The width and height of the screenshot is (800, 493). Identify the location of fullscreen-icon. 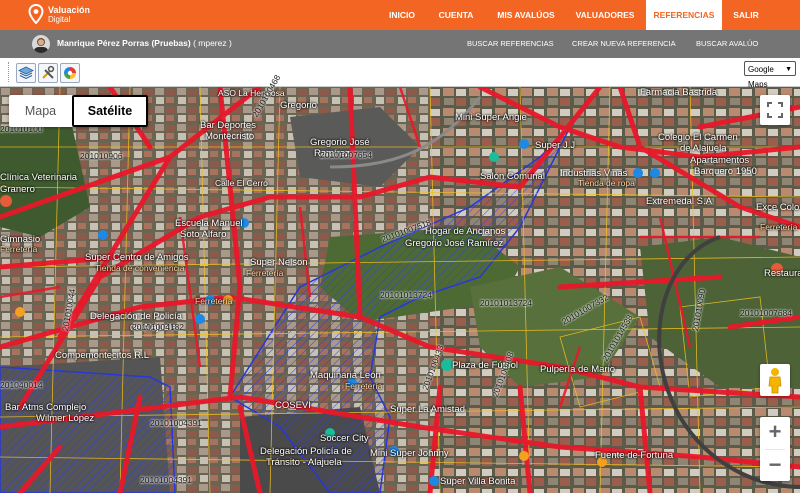
(775, 110).